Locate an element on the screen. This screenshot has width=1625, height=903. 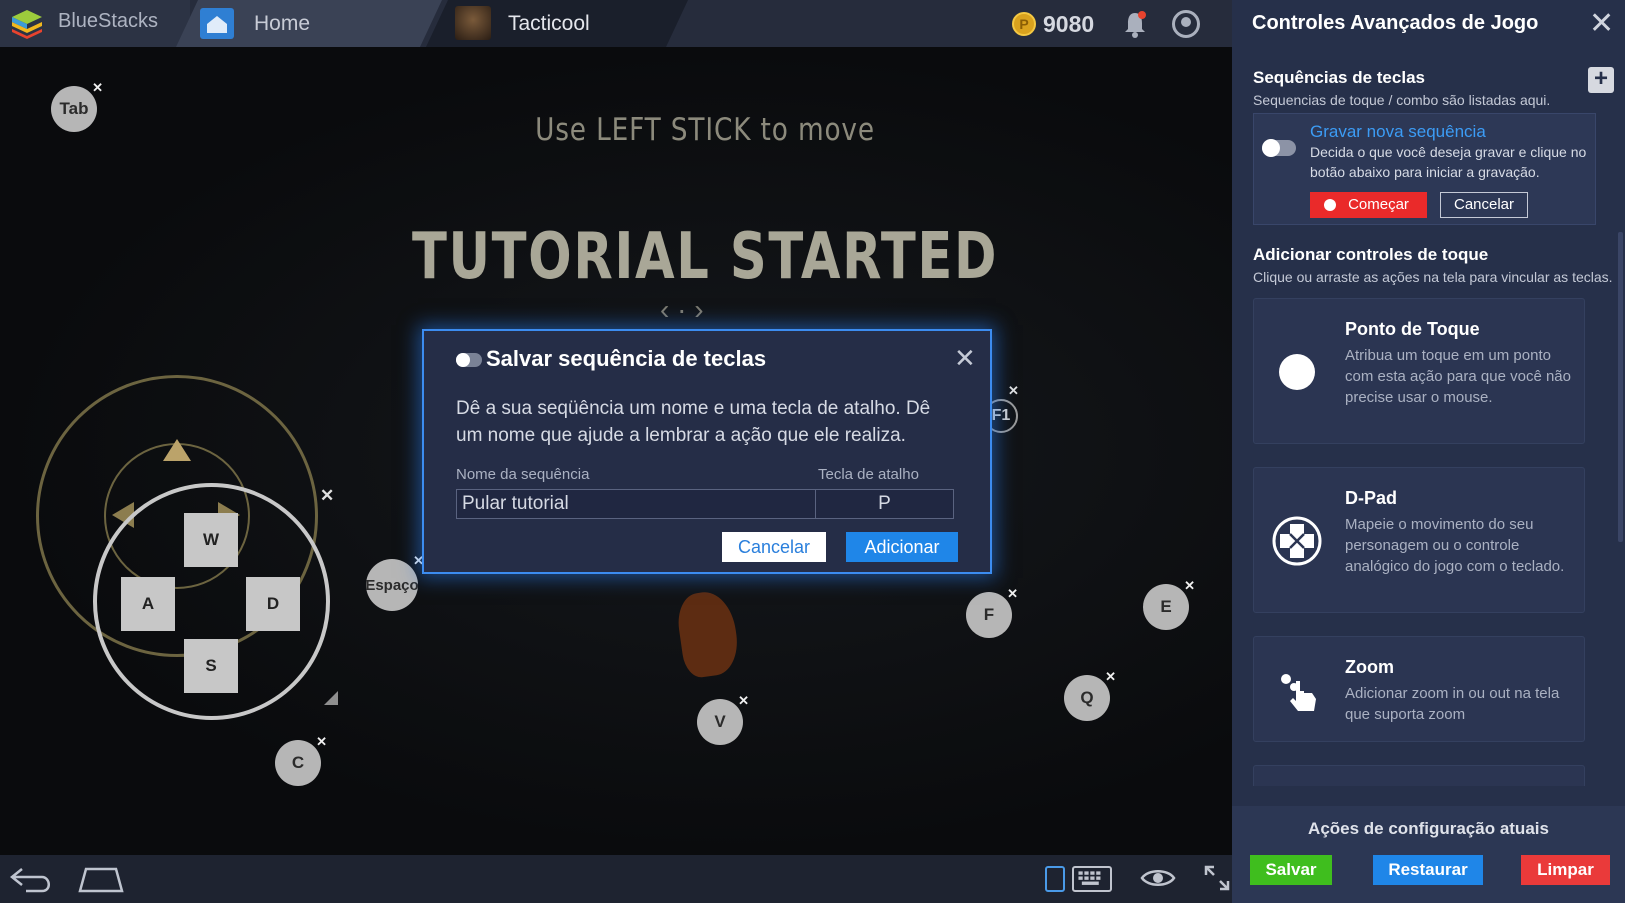
zoom-icon is located at coordinates (1298, 692).